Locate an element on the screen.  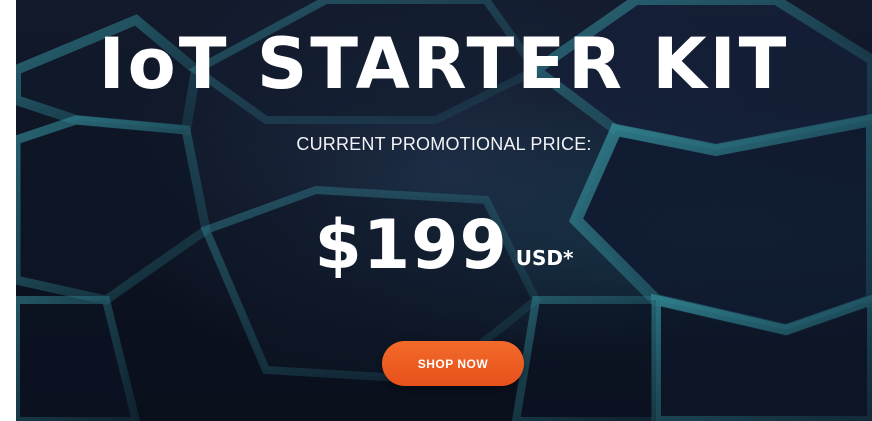
price-currency: USD* is located at coordinates (544, 258).